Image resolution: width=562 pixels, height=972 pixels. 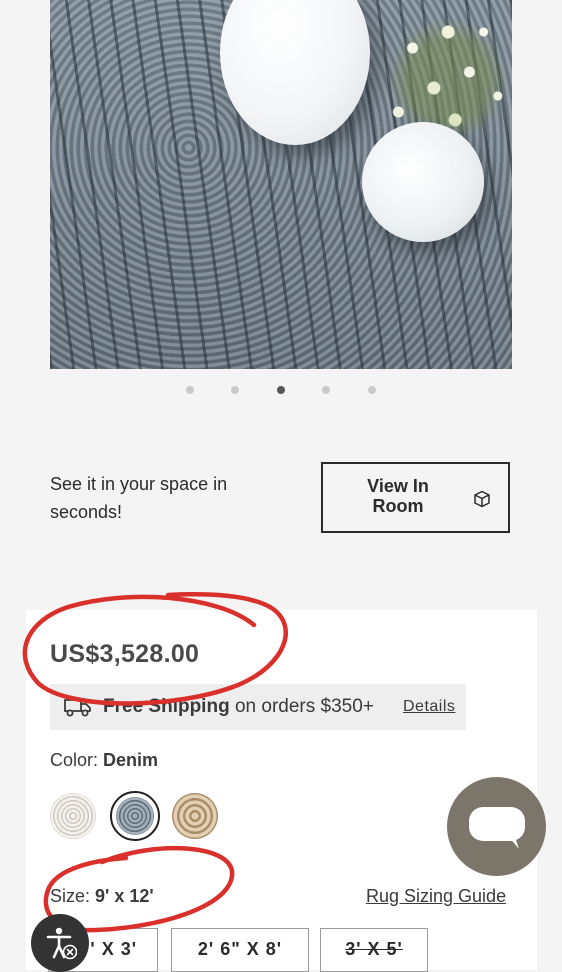 I want to click on white-vase-small, so click(x=423, y=182).